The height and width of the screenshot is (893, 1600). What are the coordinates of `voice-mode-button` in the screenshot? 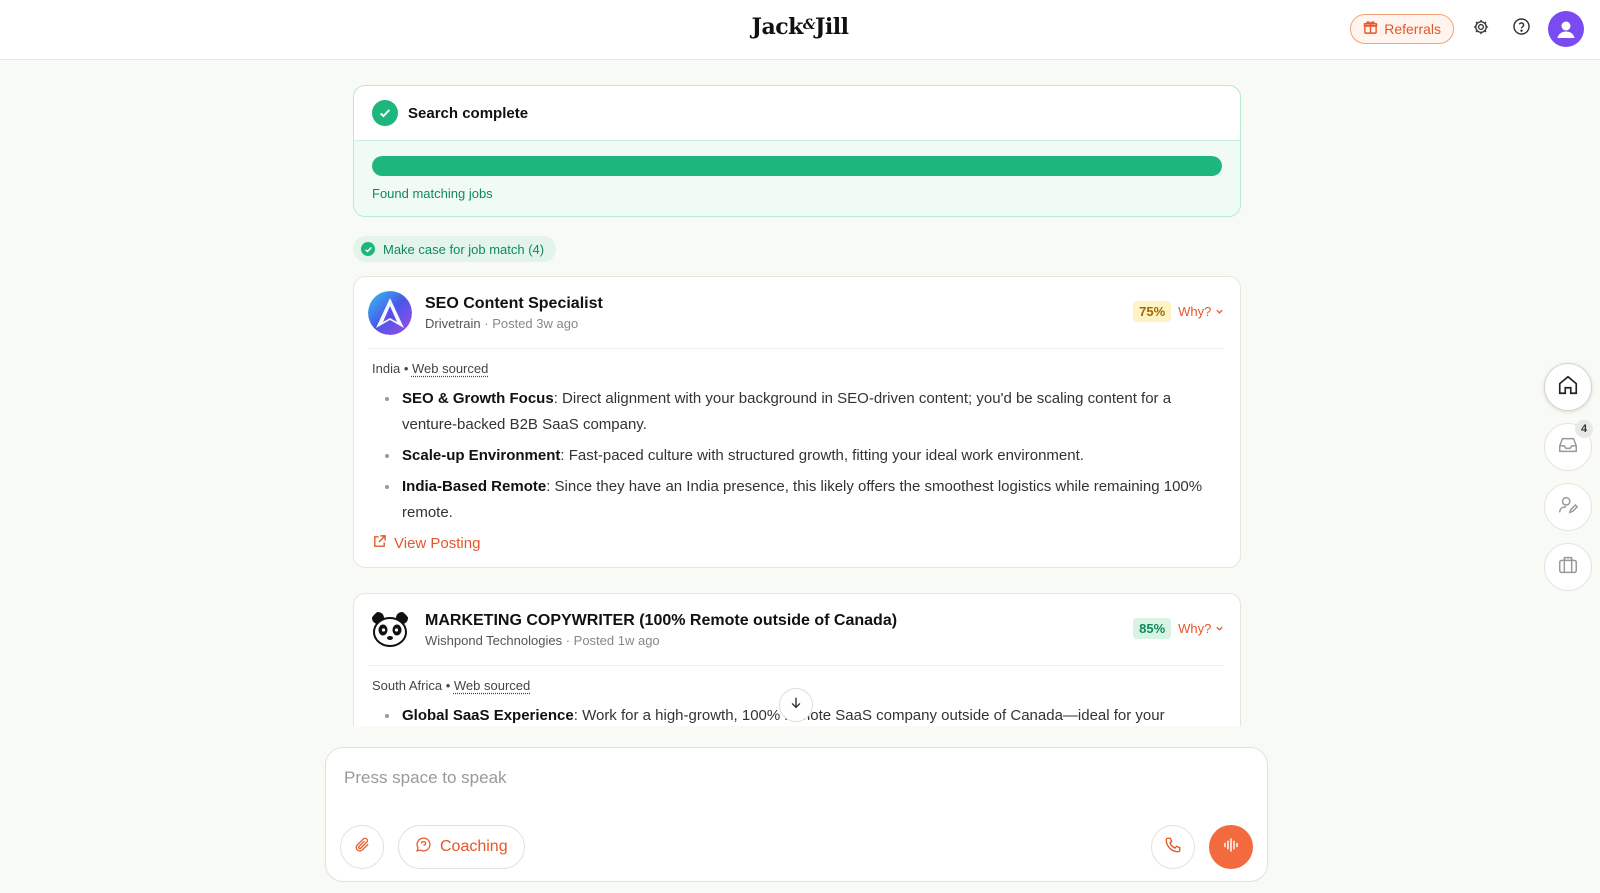 It's located at (1231, 847).